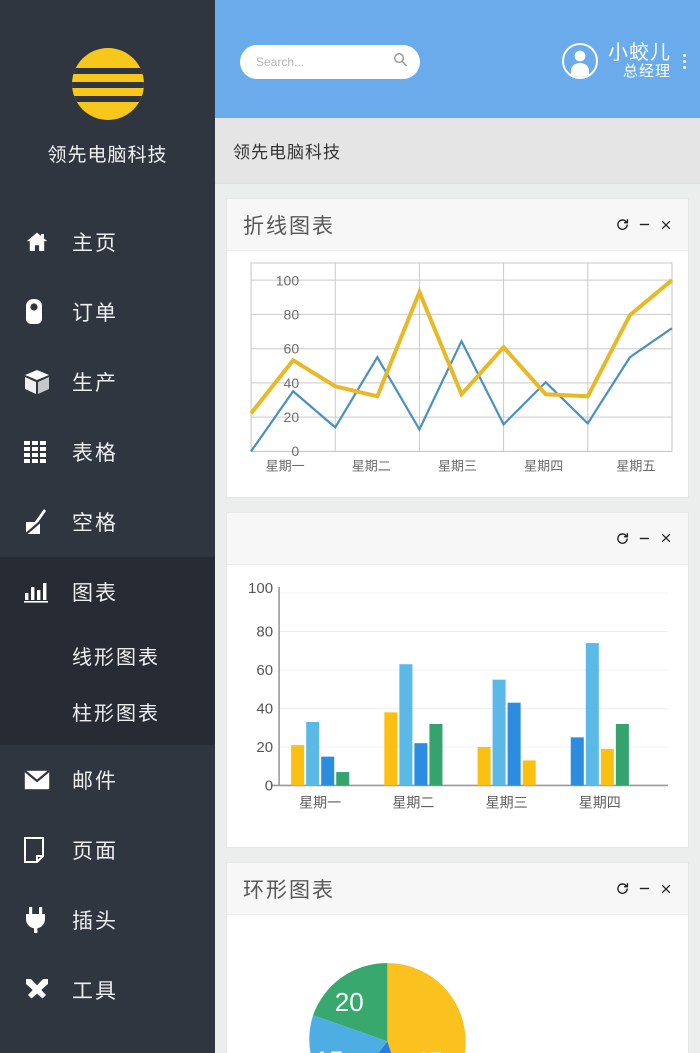 This screenshot has width=700, height=1053. What do you see at coordinates (292, 349) in the screenshot?
I see `svg-text: 60` at bounding box center [292, 349].